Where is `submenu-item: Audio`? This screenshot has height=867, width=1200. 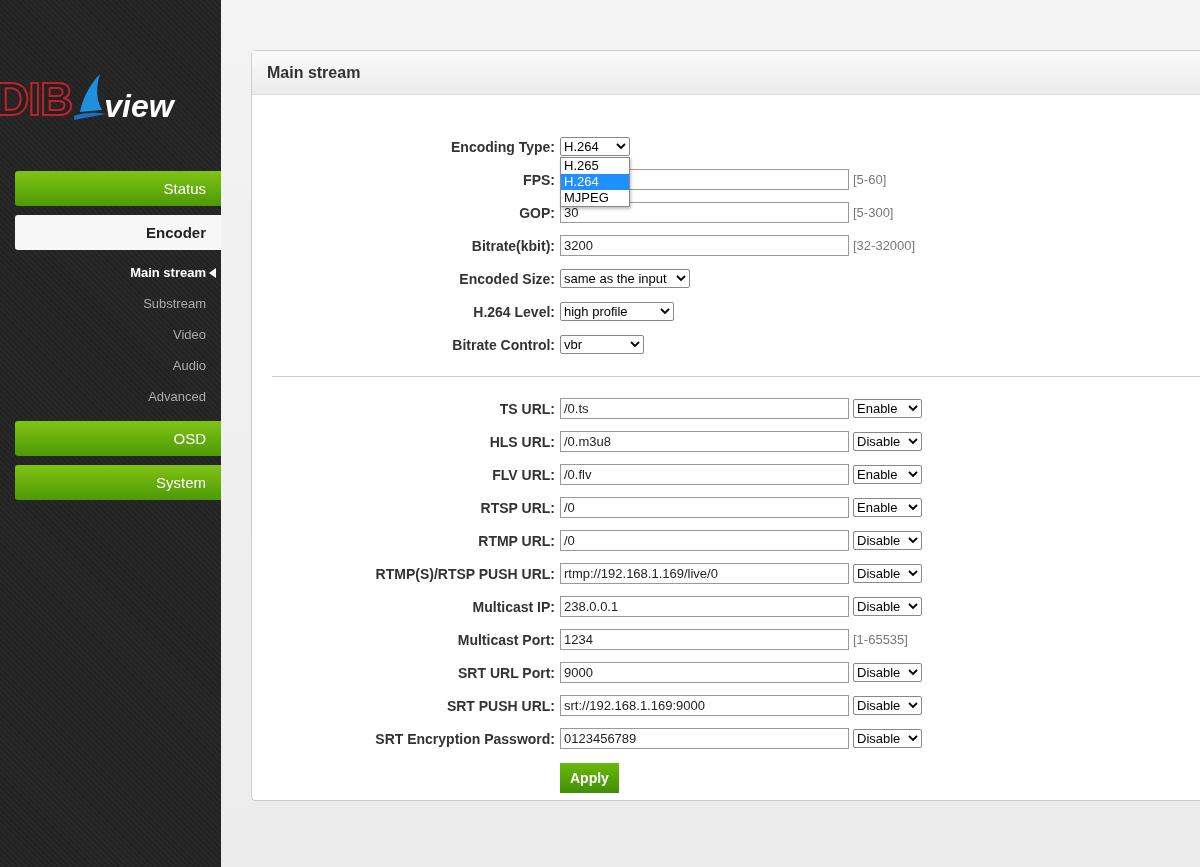
submenu-item: Audio is located at coordinates (189, 365).